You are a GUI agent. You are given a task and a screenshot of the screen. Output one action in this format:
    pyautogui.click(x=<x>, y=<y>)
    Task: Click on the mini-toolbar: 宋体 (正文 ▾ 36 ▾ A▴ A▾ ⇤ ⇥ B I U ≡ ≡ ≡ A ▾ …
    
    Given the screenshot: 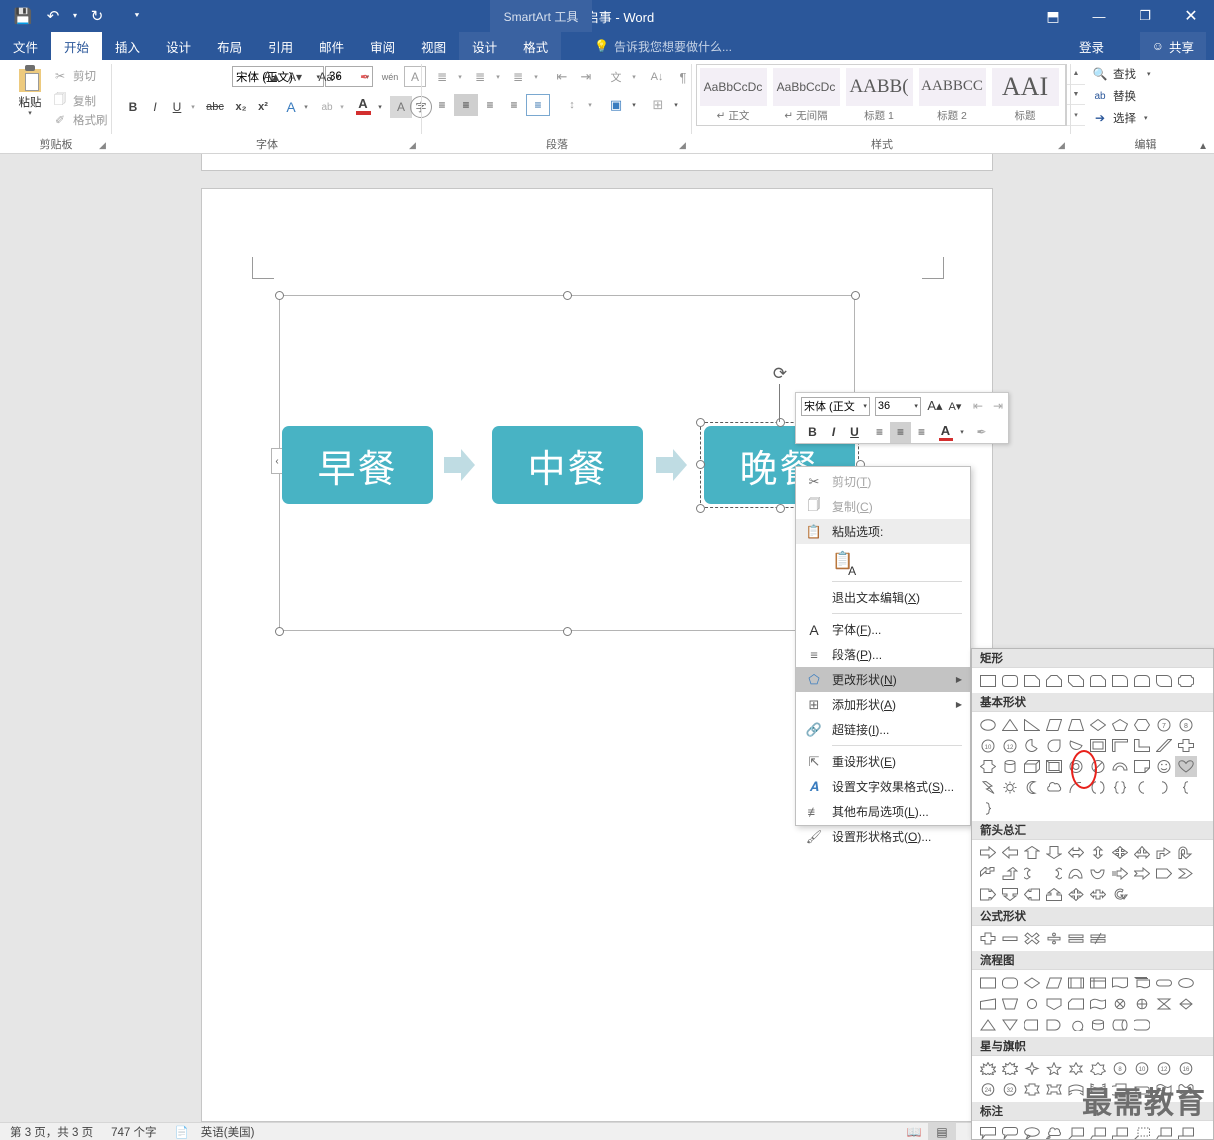 What is the action you would take?
    pyautogui.click(x=902, y=418)
    